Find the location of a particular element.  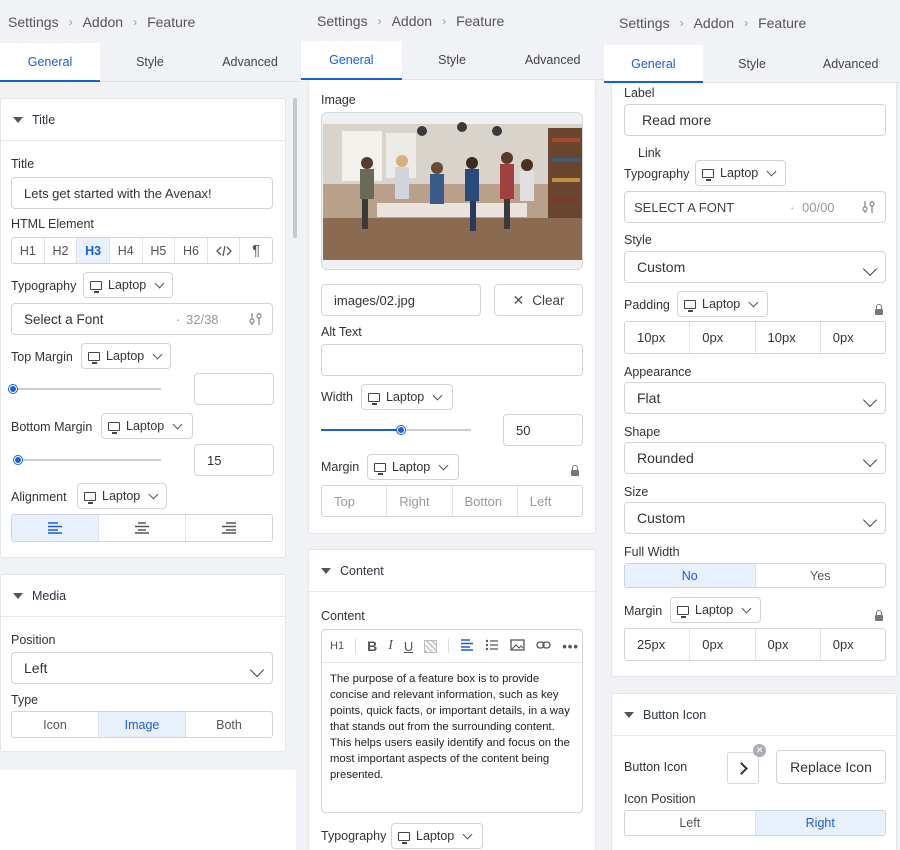

margin-left-input: Left is located at coordinates (550, 501).